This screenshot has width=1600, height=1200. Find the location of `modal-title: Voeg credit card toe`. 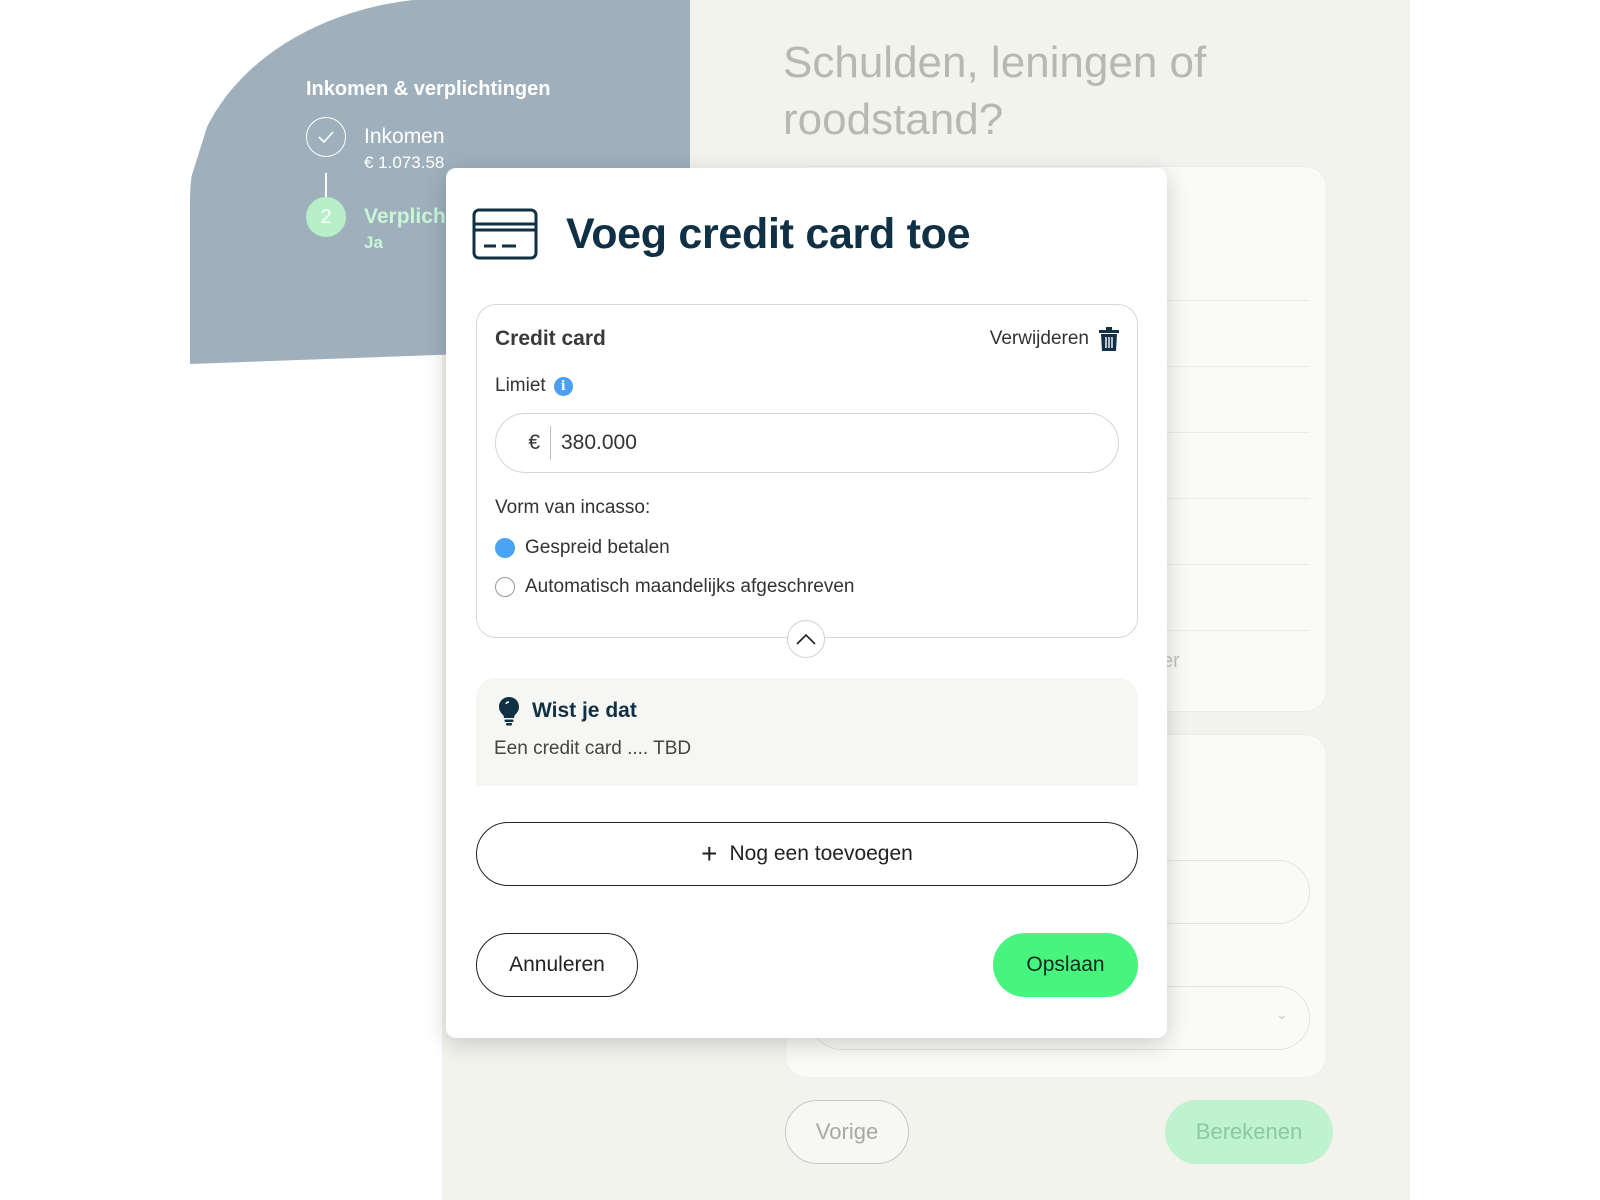

modal-title: Voeg credit card toe is located at coordinates (768, 233).